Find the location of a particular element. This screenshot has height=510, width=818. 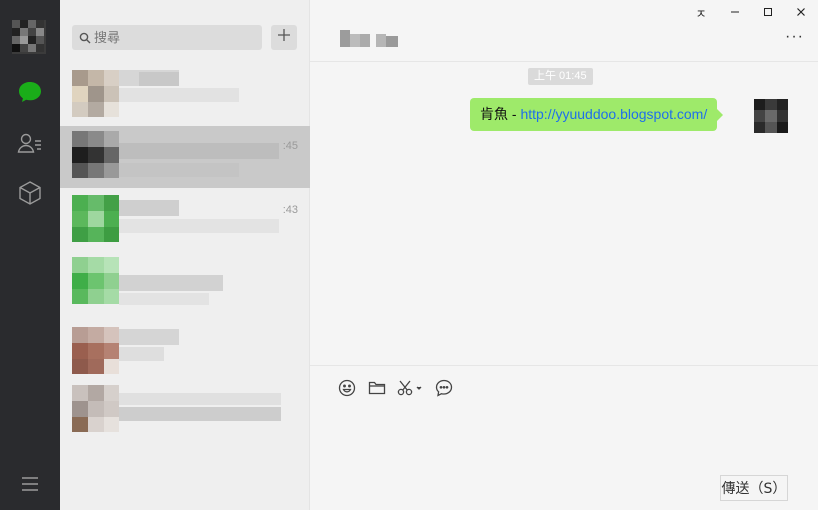

chat-bubble-icon is located at coordinates (30, 92).